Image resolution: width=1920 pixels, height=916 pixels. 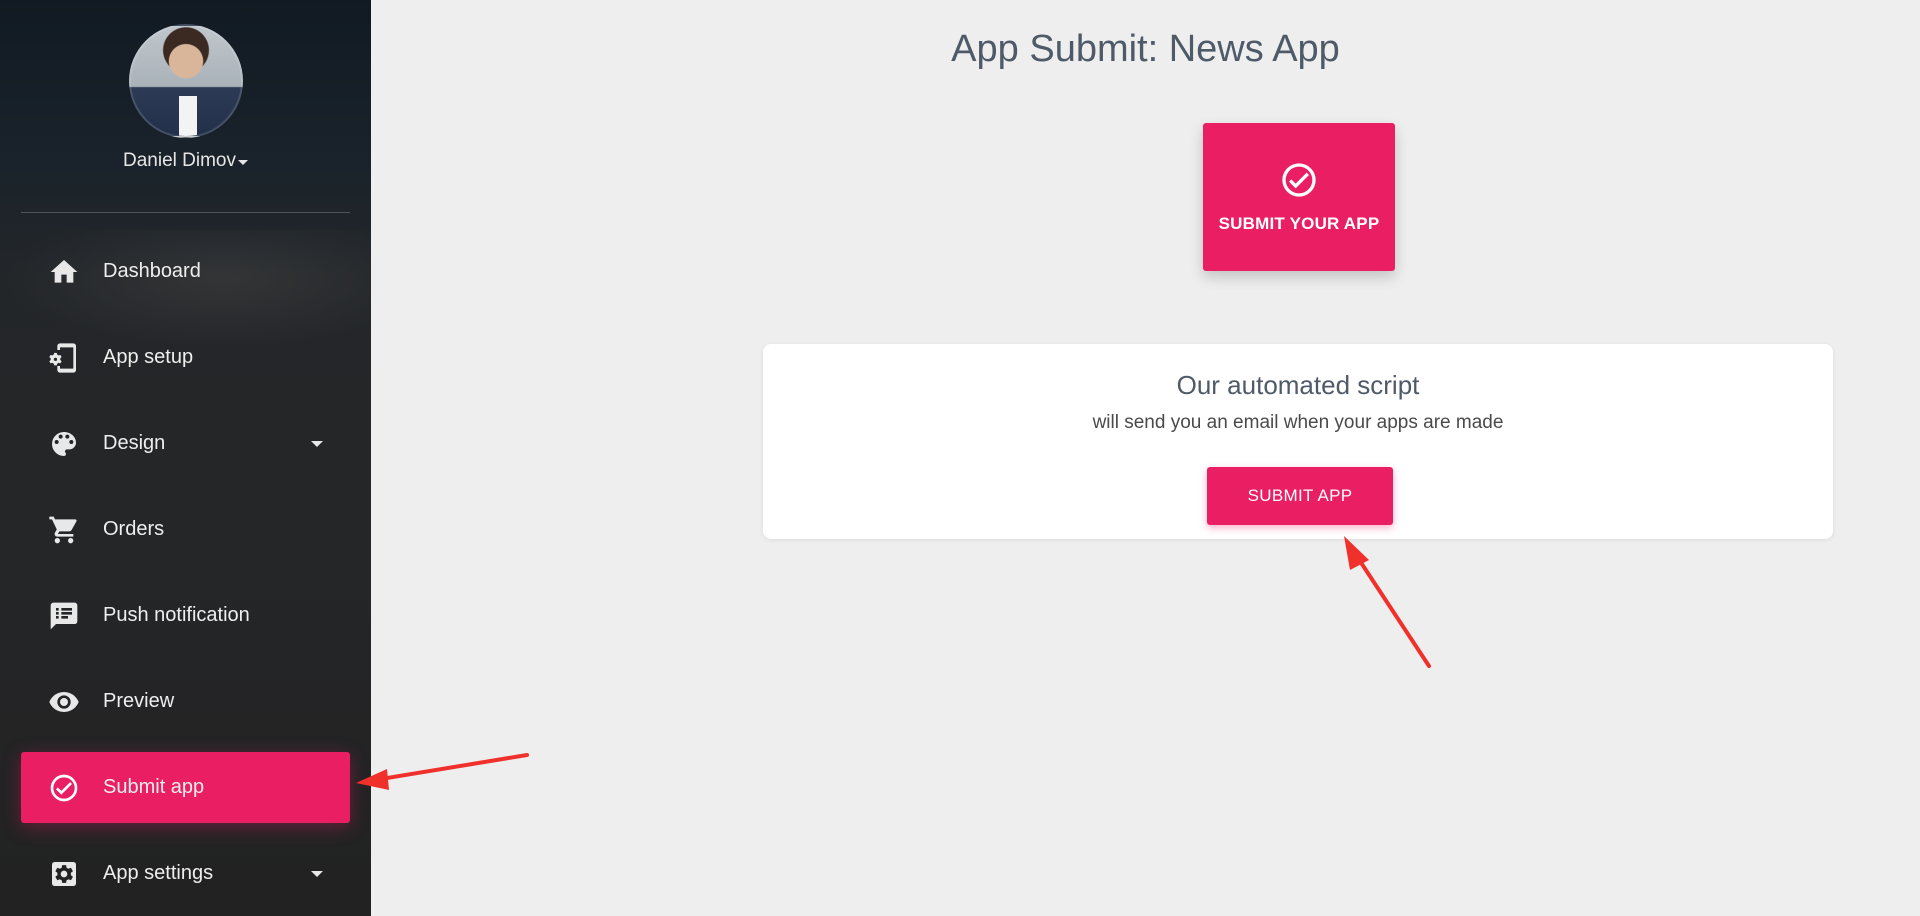 What do you see at coordinates (134, 443) in the screenshot?
I see `sidebar-item-label: Design` at bounding box center [134, 443].